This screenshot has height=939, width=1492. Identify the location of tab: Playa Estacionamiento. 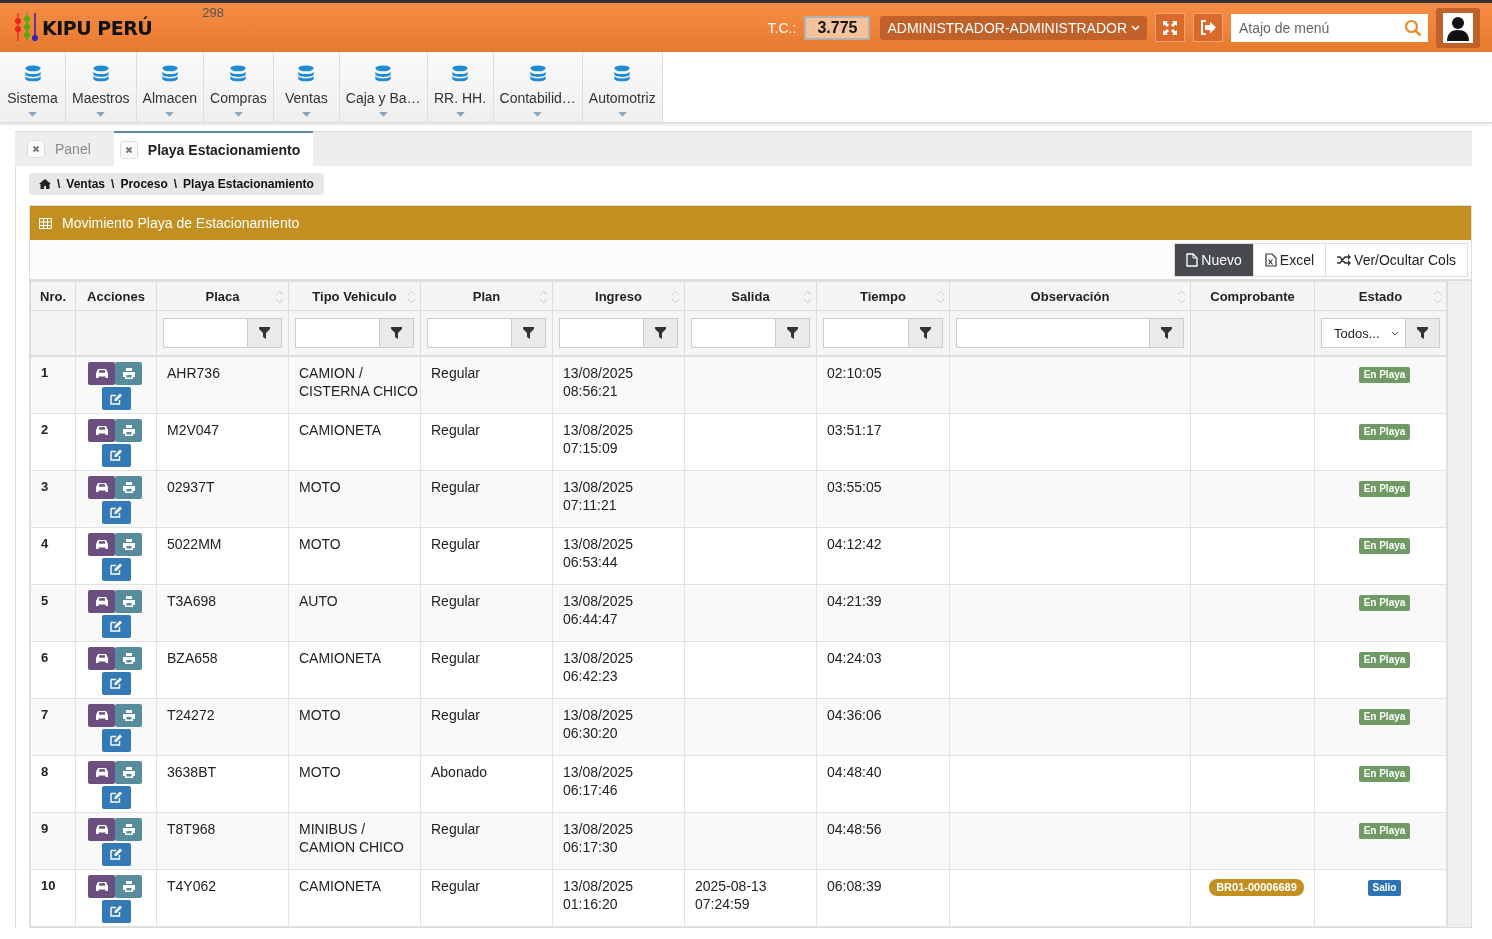
(213, 148).